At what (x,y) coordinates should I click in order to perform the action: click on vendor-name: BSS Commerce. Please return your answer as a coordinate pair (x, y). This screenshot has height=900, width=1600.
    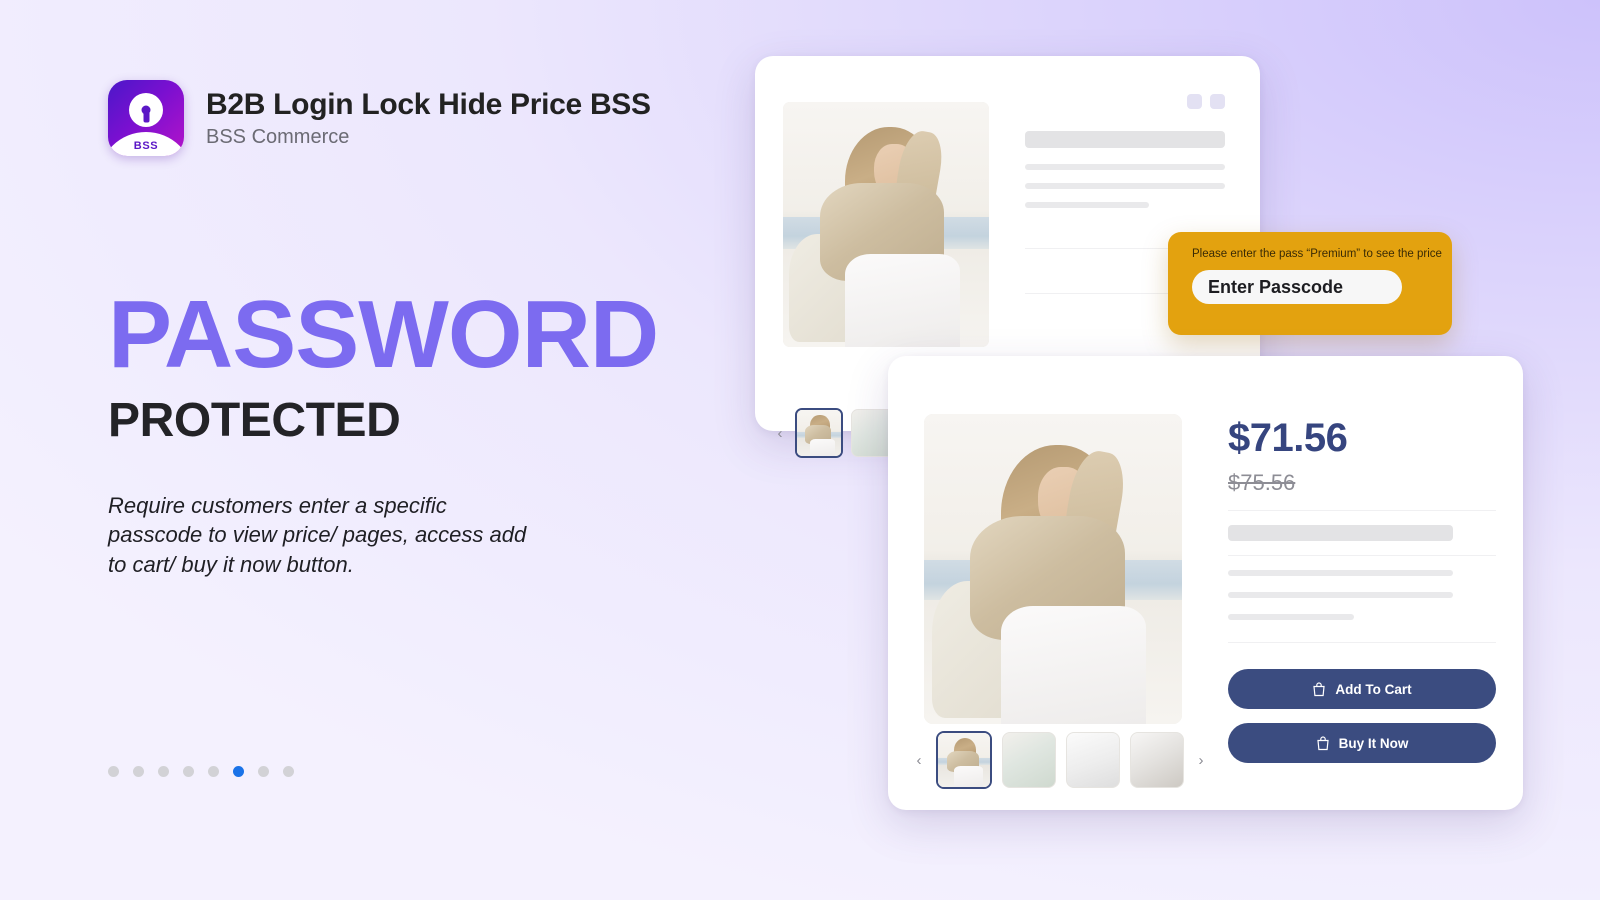
    Looking at the image, I should click on (278, 136).